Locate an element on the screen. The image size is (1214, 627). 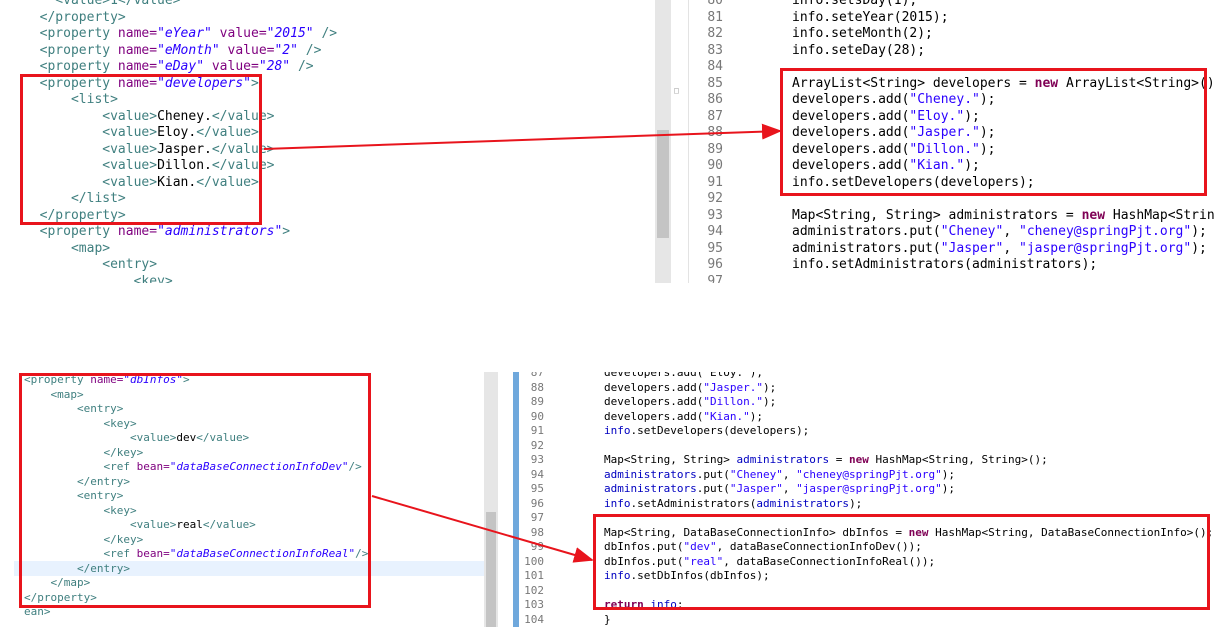
code-line: info.seteDay(28); is located at coordinates (858, 51).